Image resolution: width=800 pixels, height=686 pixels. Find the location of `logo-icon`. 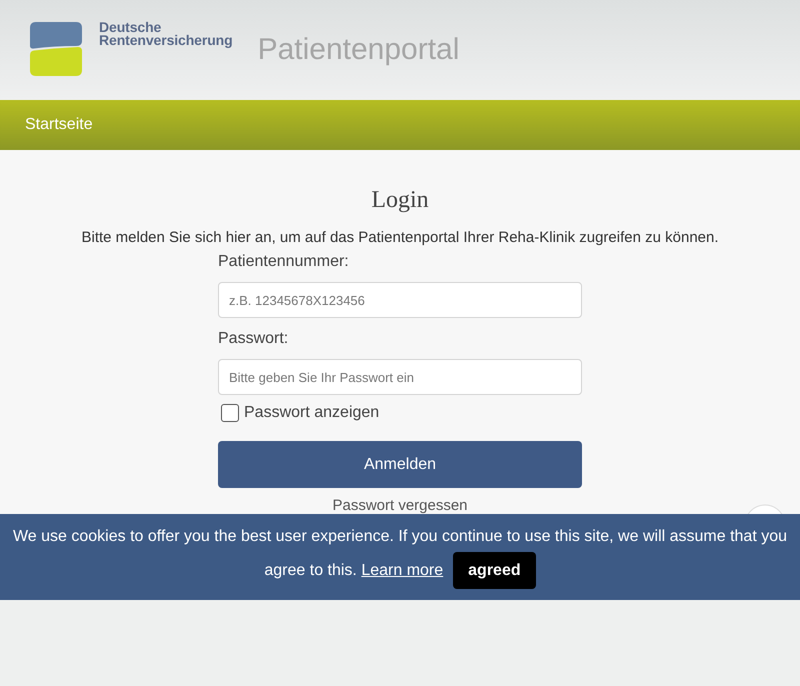

logo-icon is located at coordinates (56, 49).